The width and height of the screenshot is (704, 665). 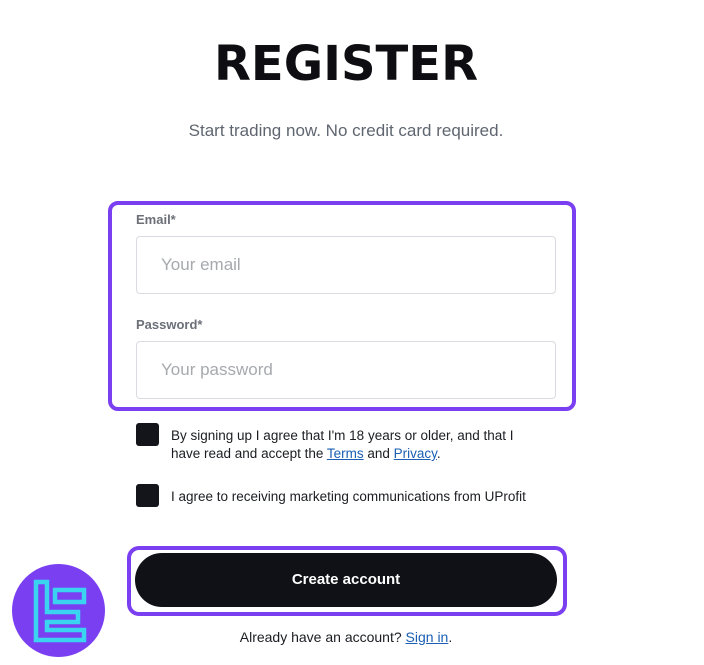 I want to click on email-field, so click(x=346, y=265).